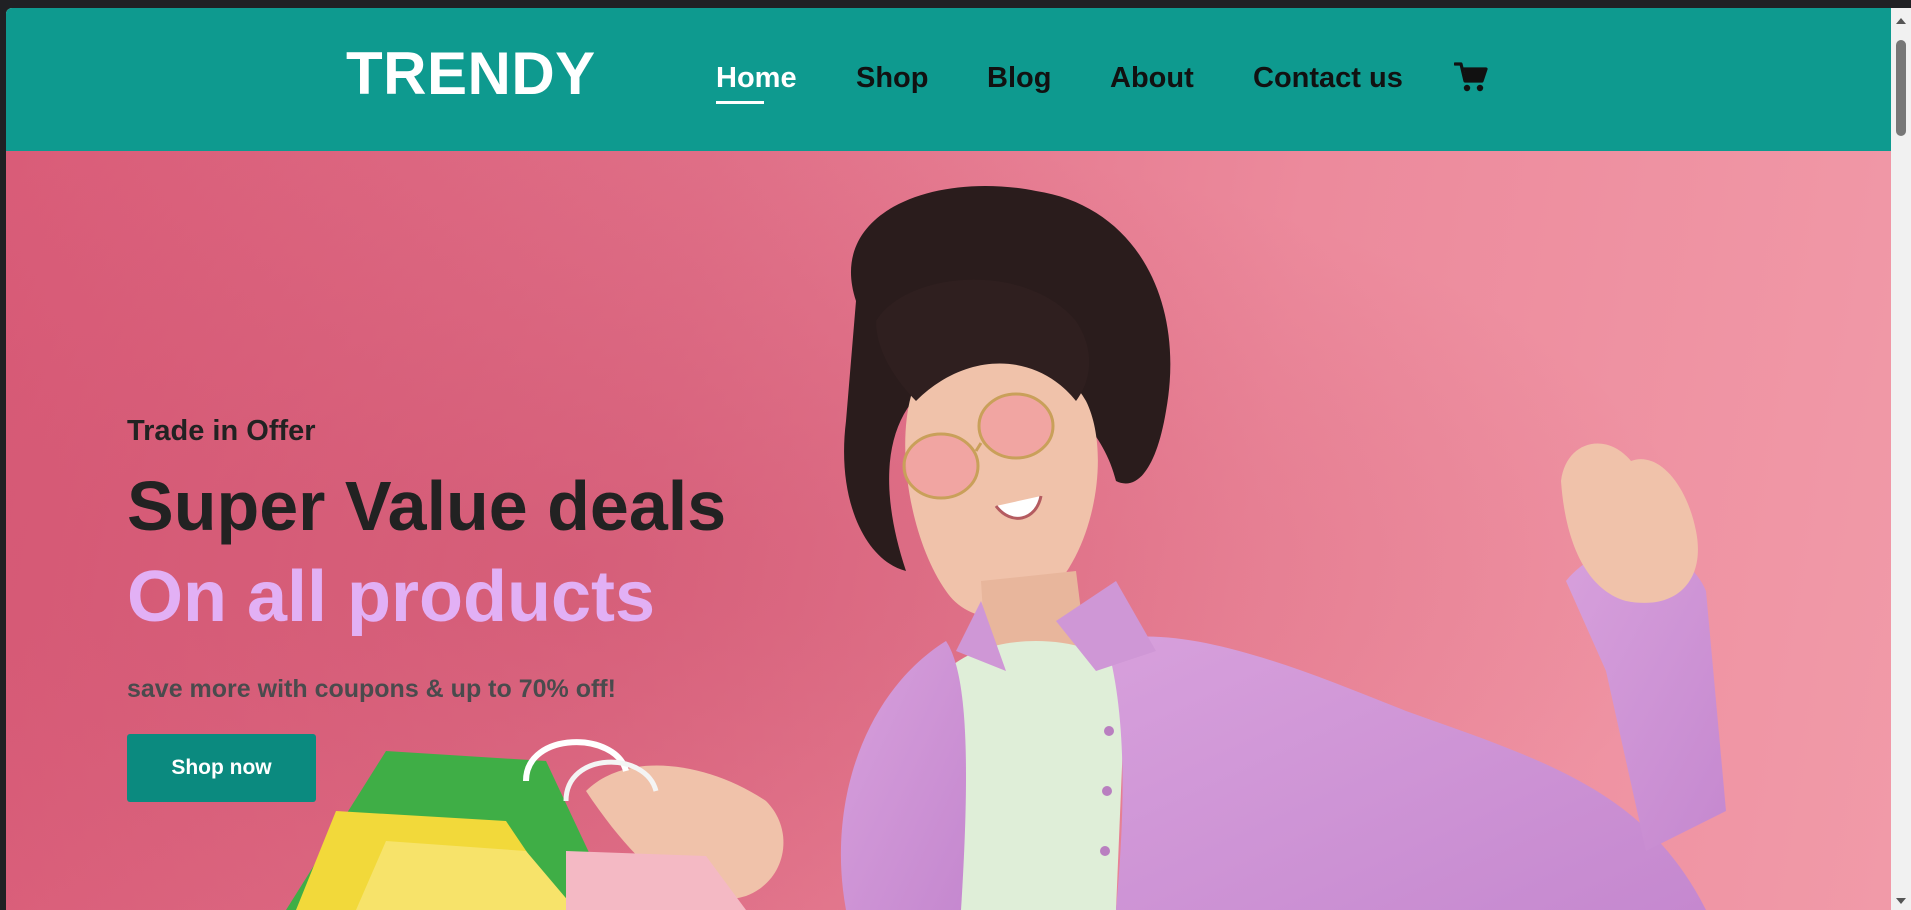 The height and width of the screenshot is (910, 1911). What do you see at coordinates (1901, 459) in the screenshot?
I see `page-scrollbar` at bounding box center [1901, 459].